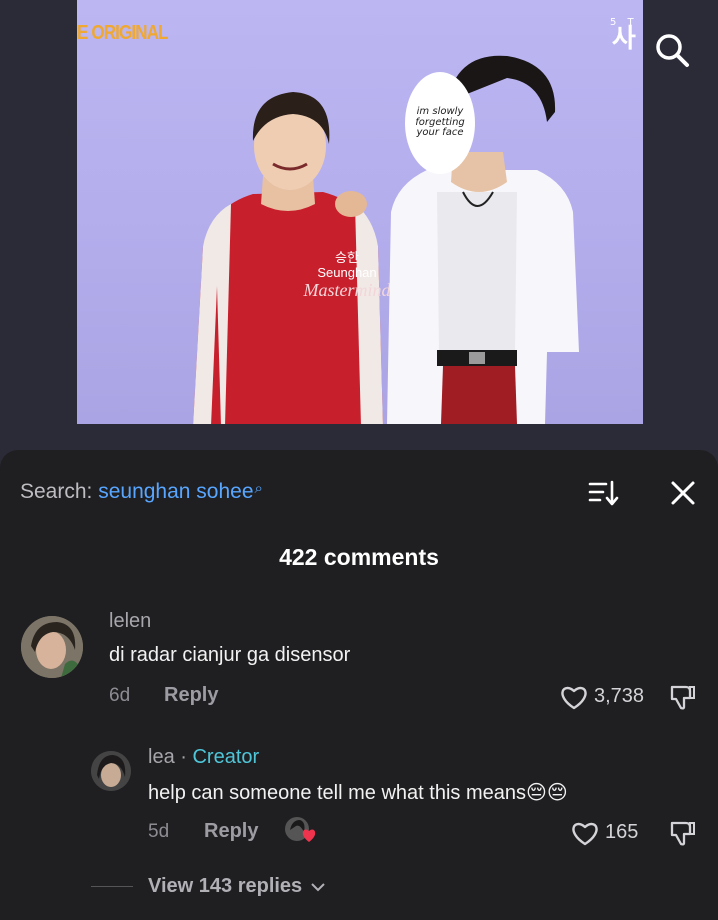 Image resolution: width=718 pixels, height=920 pixels. I want to click on reply-avatar, so click(111, 771).